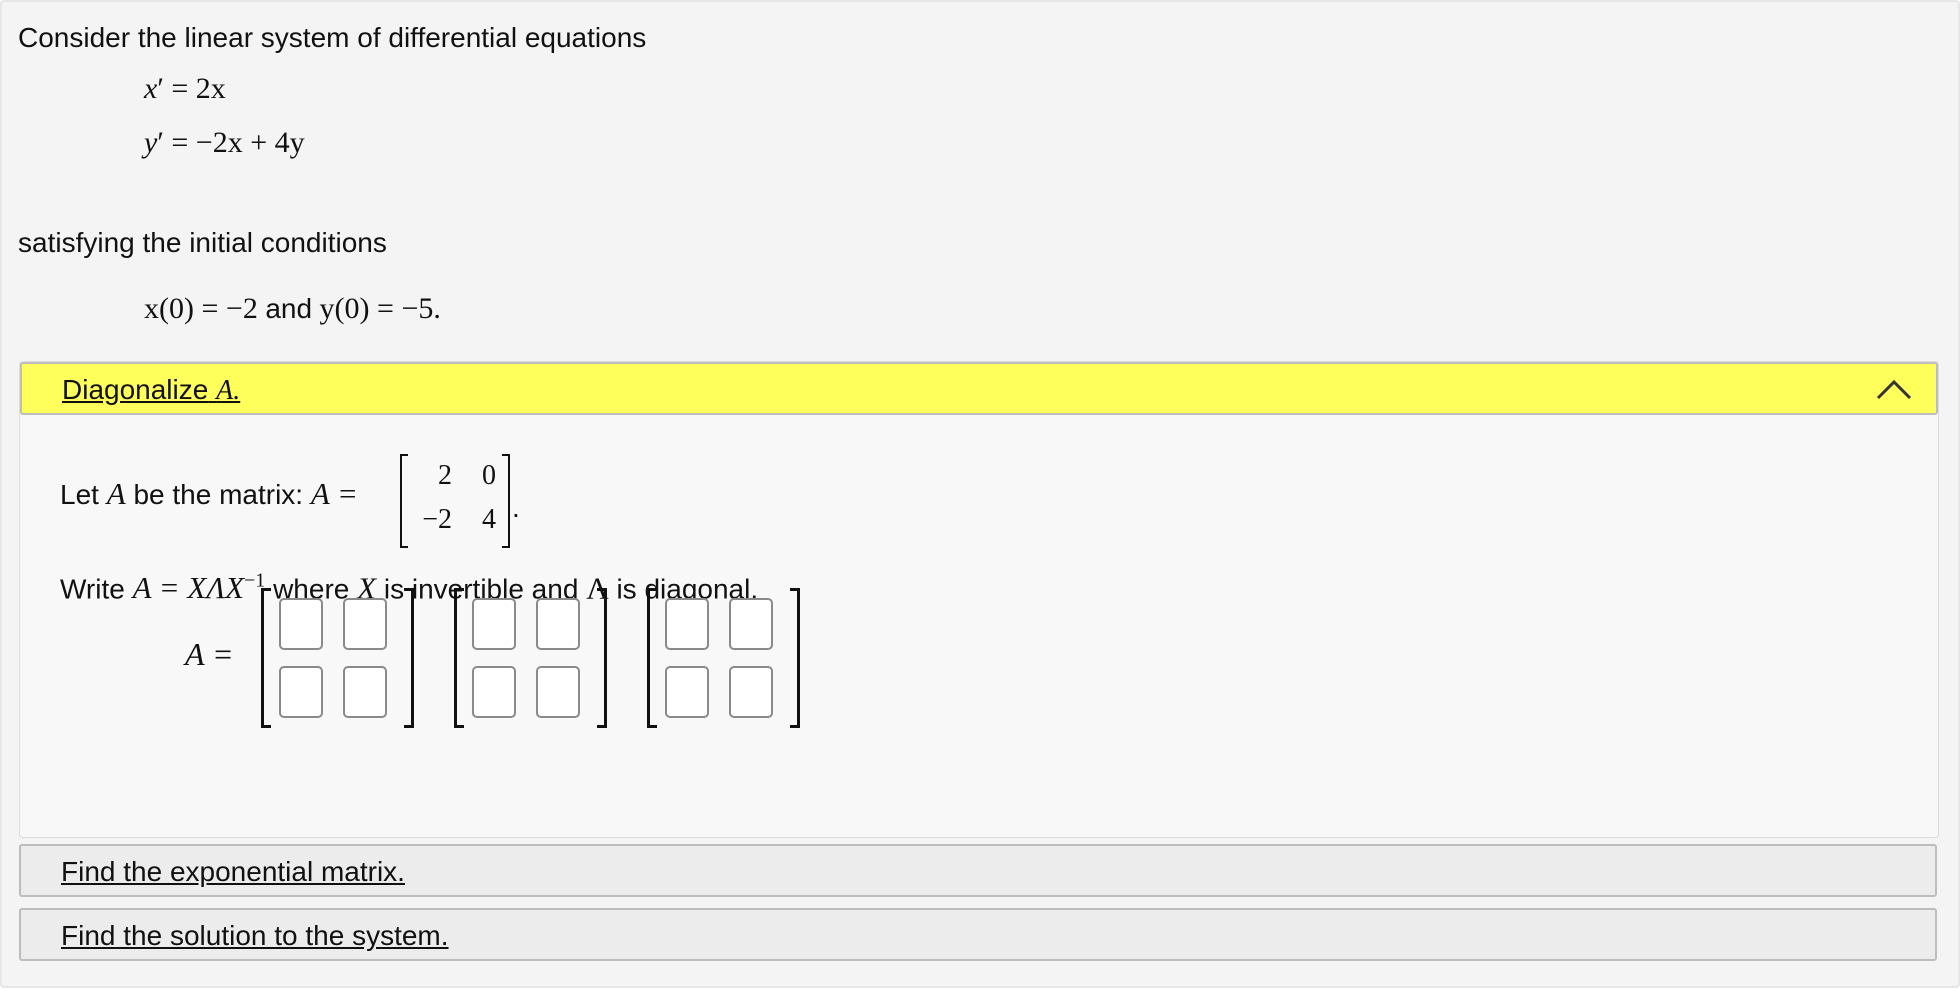 The image size is (1960, 990). Describe the element at coordinates (404, 501) in the screenshot. I see `matrix-bracket-left` at that location.